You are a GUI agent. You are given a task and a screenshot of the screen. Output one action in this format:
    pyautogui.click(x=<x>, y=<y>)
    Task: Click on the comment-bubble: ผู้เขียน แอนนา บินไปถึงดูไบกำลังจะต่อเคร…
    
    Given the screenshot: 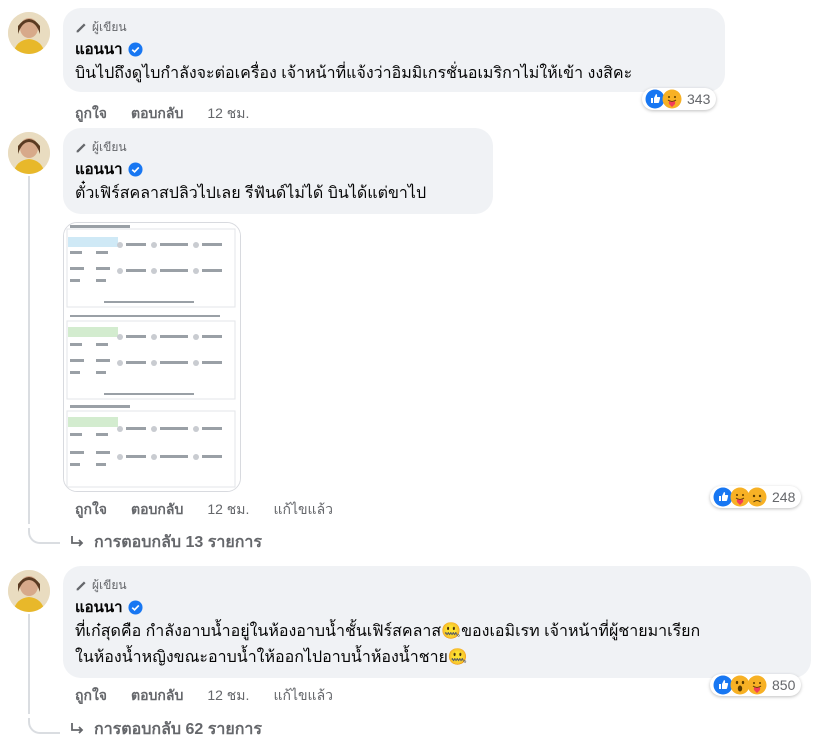 What is the action you would take?
    pyautogui.click(x=394, y=50)
    